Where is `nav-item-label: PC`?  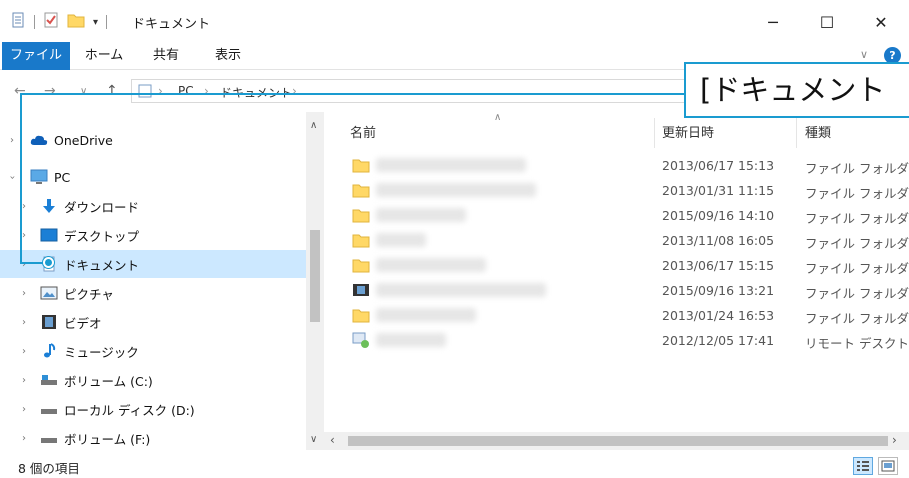 nav-item-label: PC is located at coordinates (62, 177).